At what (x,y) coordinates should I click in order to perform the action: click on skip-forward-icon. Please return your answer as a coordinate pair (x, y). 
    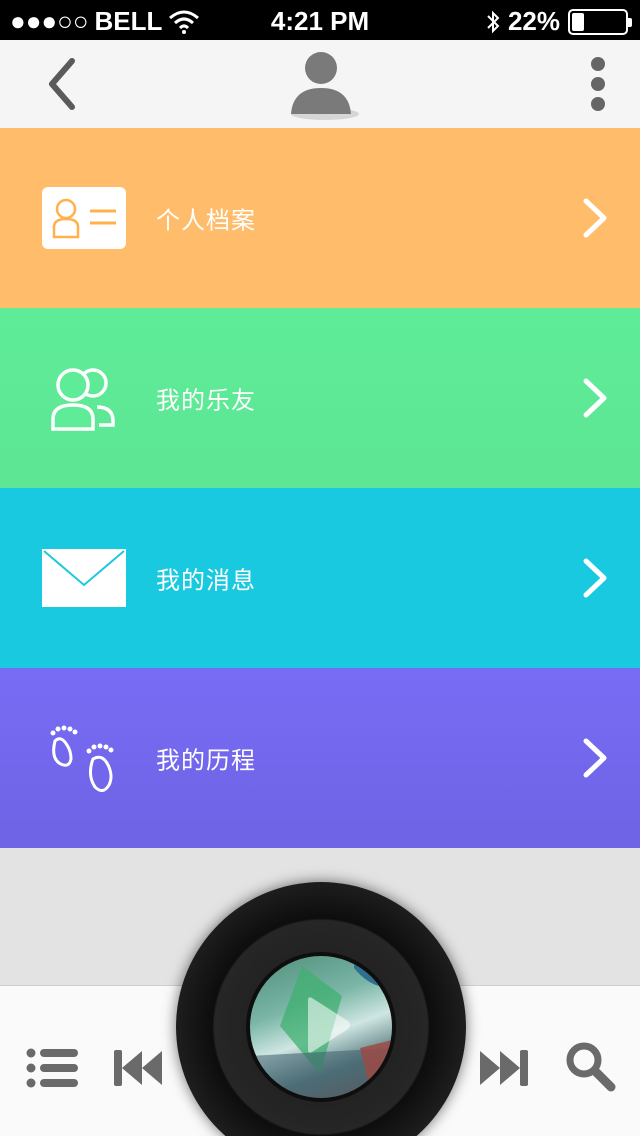
    Looking at the image, I should click on (504, 1068).